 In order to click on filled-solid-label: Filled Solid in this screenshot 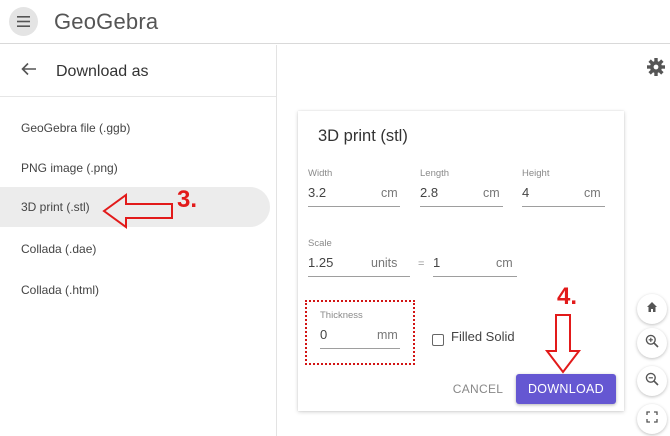, I will do `click(483, 336)`.